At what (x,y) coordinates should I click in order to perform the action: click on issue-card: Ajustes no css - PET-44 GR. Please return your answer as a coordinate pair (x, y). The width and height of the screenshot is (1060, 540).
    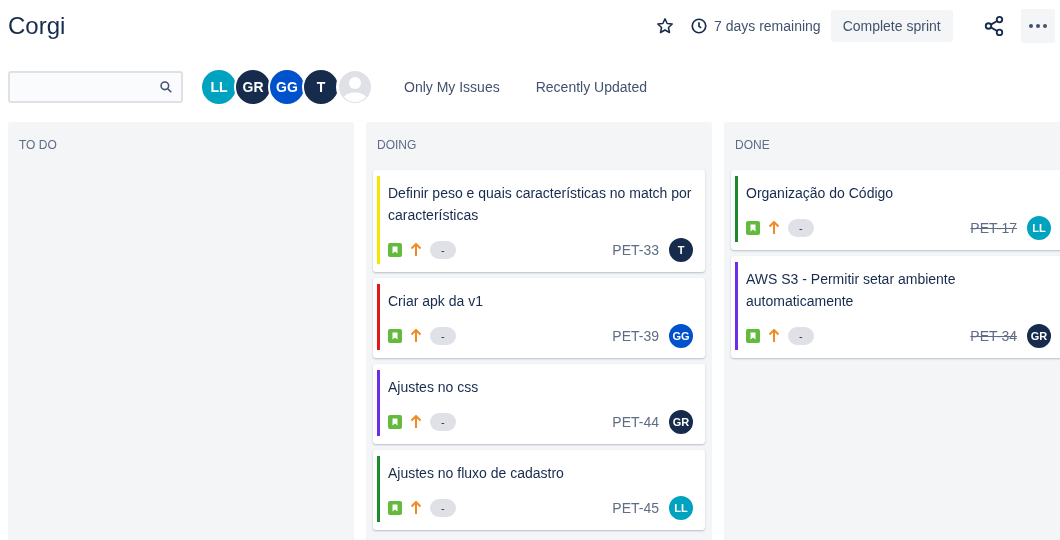
    Looking at the image, I should click on (539, 404).